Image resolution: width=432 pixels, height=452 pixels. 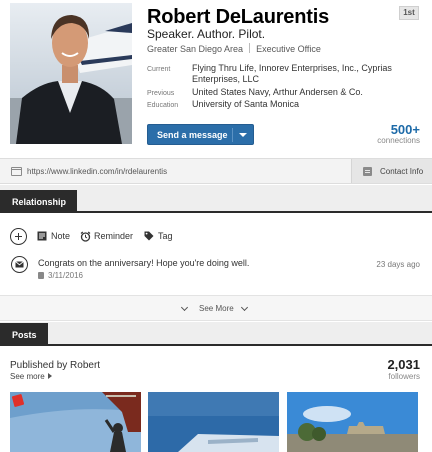 I want to click on activity-date-value: 3/11/2016, so click(x=65, y=275).